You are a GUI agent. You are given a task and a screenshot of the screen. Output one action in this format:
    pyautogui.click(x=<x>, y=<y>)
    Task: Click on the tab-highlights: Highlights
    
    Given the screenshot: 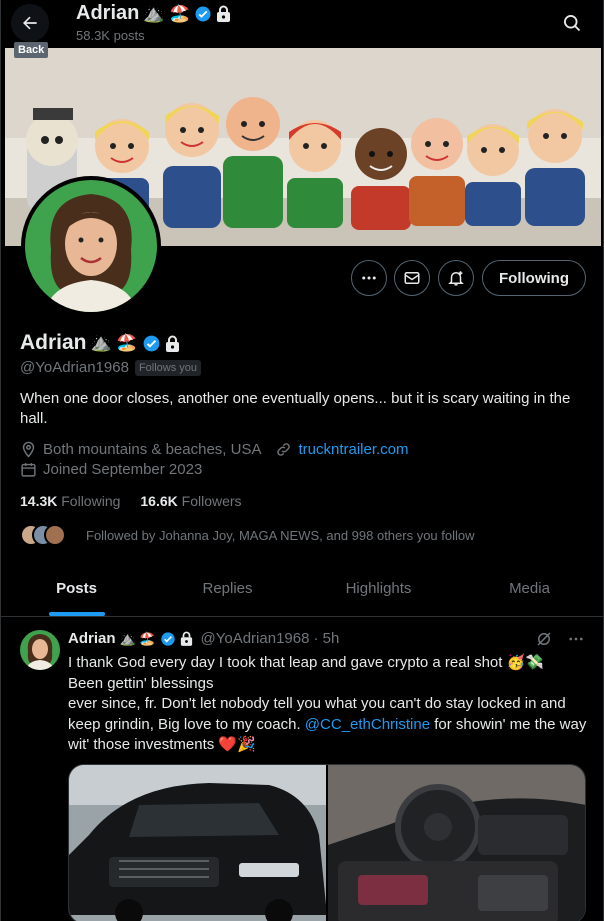 What is the action you would take?
    pyautogui.click(x=378, y=588)
    